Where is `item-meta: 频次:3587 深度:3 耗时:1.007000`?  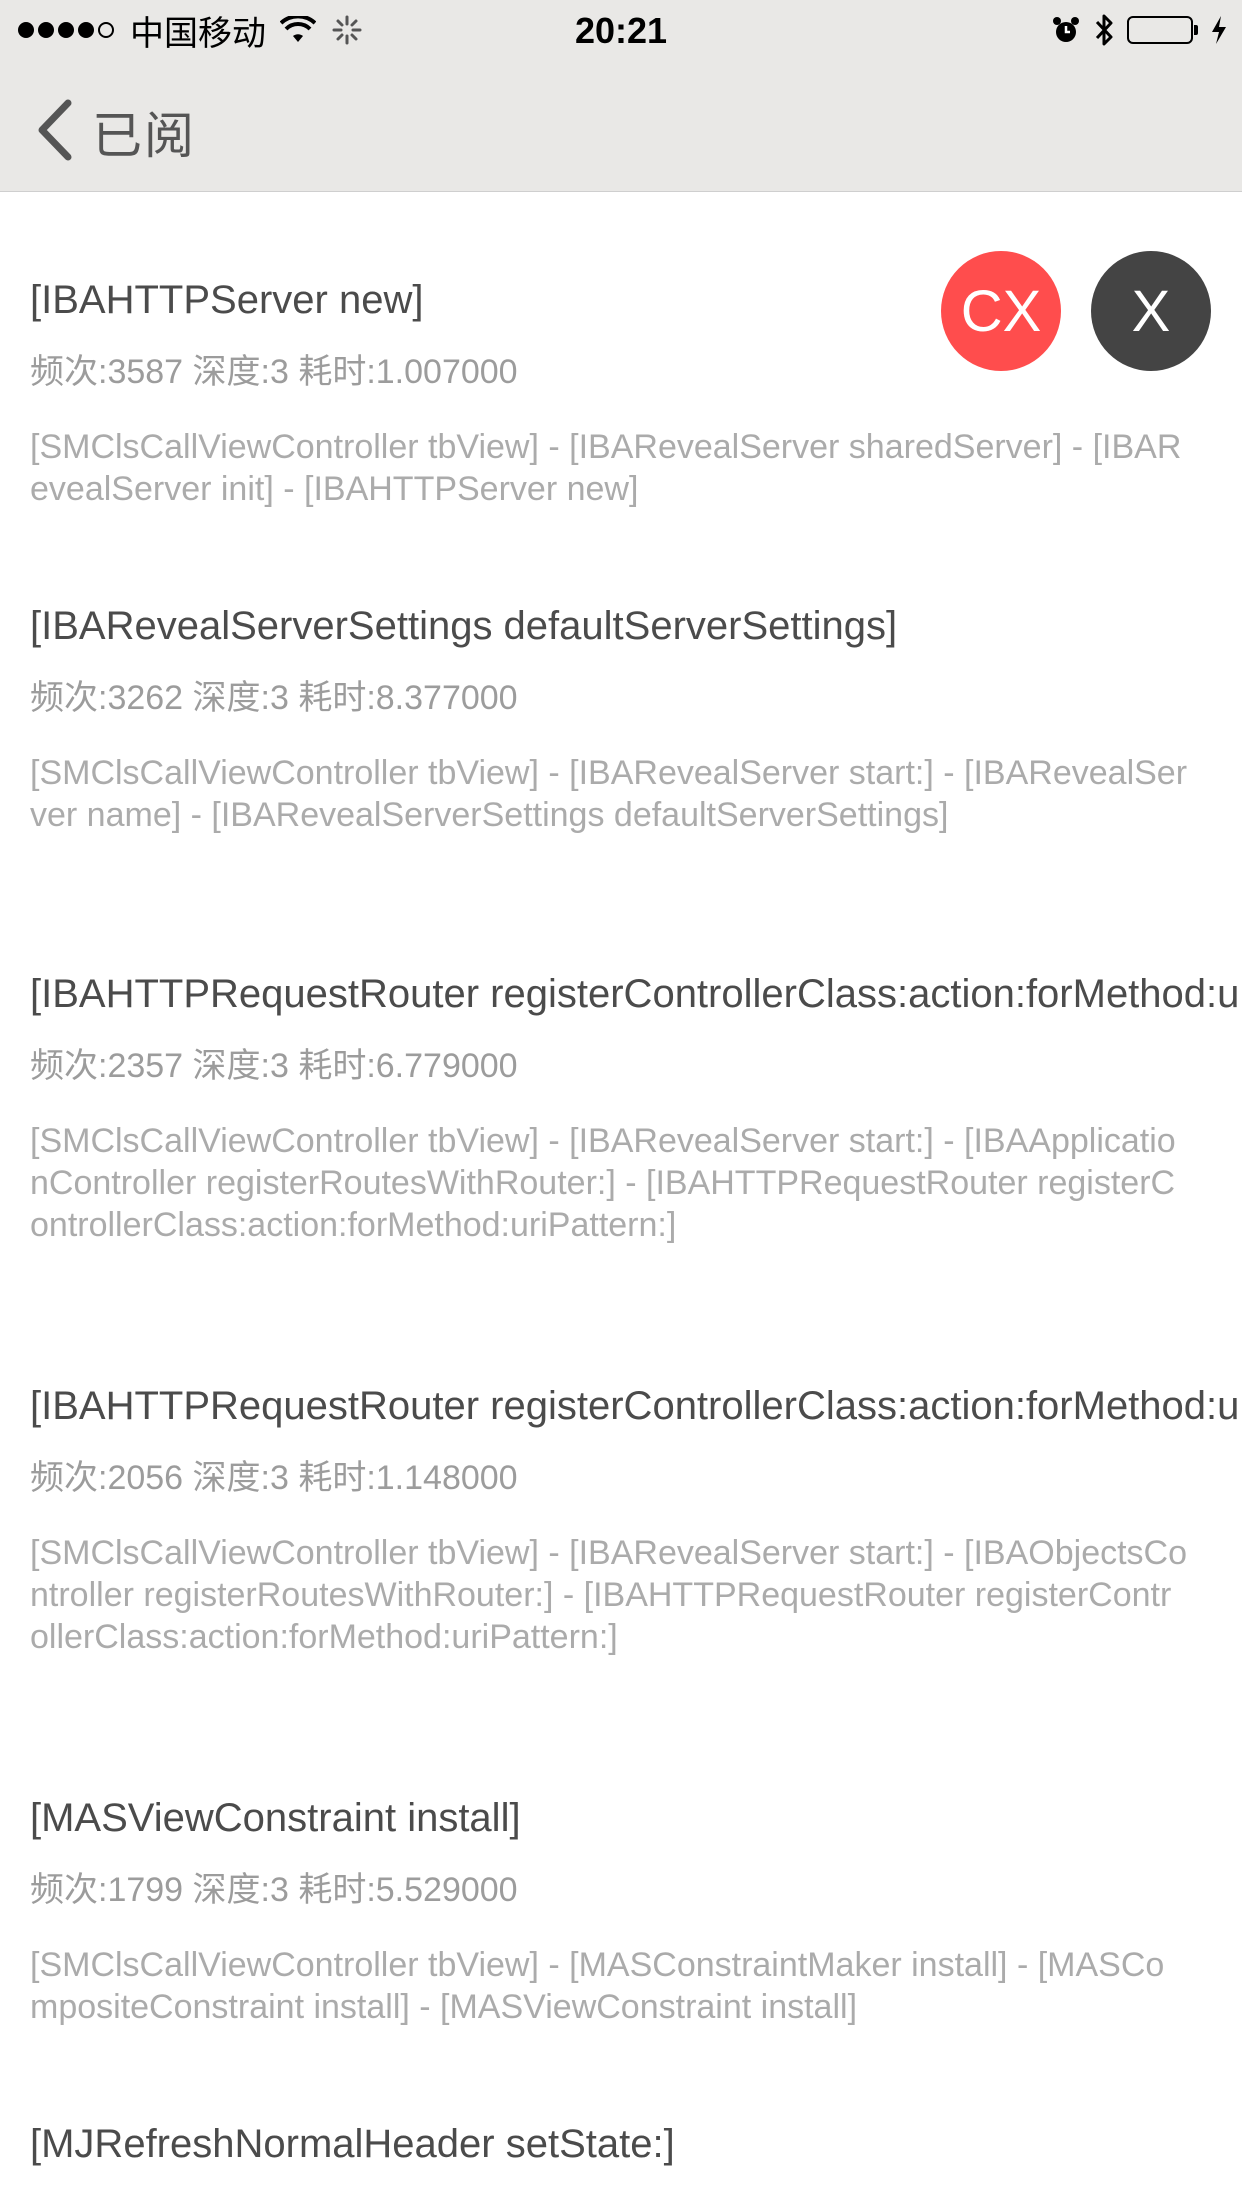 item-meta: 频次:3587 深度:3 耗时:1.007000 is located at coordinates (274, 372).